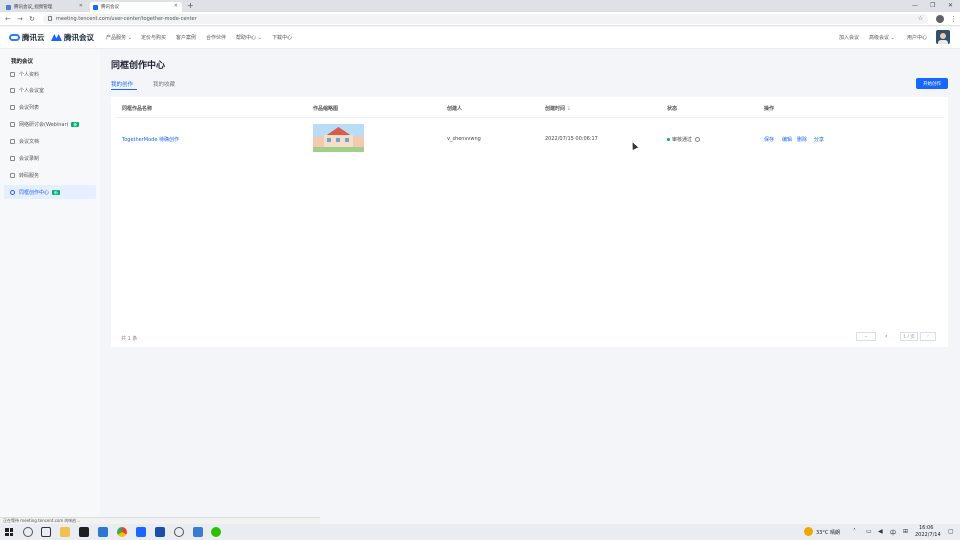  What do you see at coordinates (186, 37) in the screenshot?
I see `nav-cases: 客户案例` at bounding box center [186, 37].